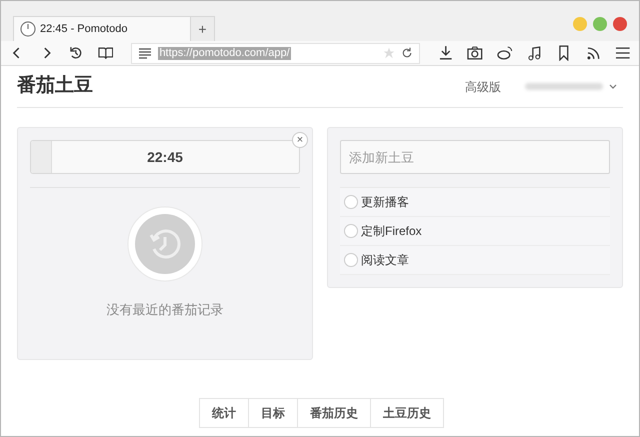 The width and height of the screenshot is (640, 437). What do you see at coordinates (273, 413) in the screenshot?
I see `tab: 目标` at bounding box center [273, 413].